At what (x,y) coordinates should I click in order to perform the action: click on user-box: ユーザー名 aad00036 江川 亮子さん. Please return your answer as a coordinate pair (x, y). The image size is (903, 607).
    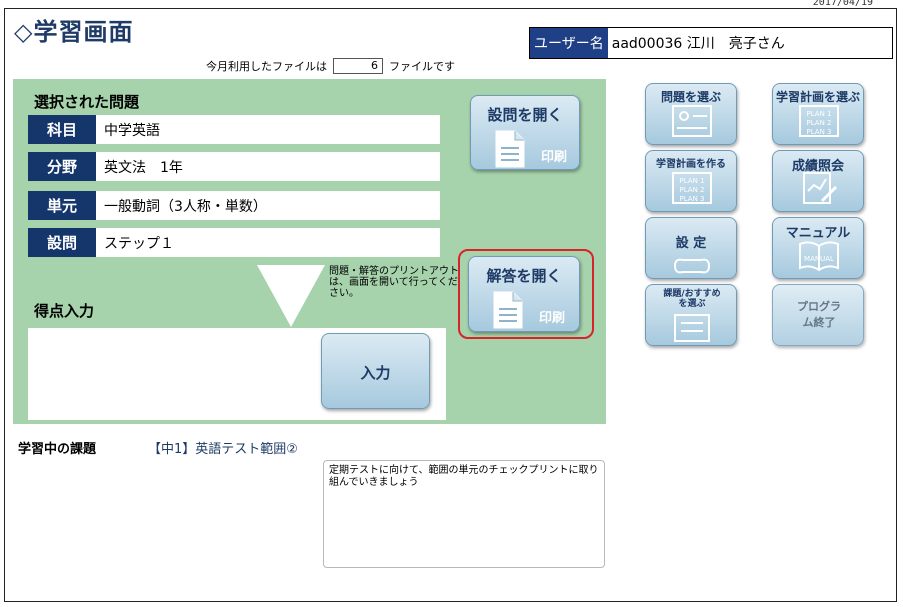
    Looking at the image, I should click on (711, 43).